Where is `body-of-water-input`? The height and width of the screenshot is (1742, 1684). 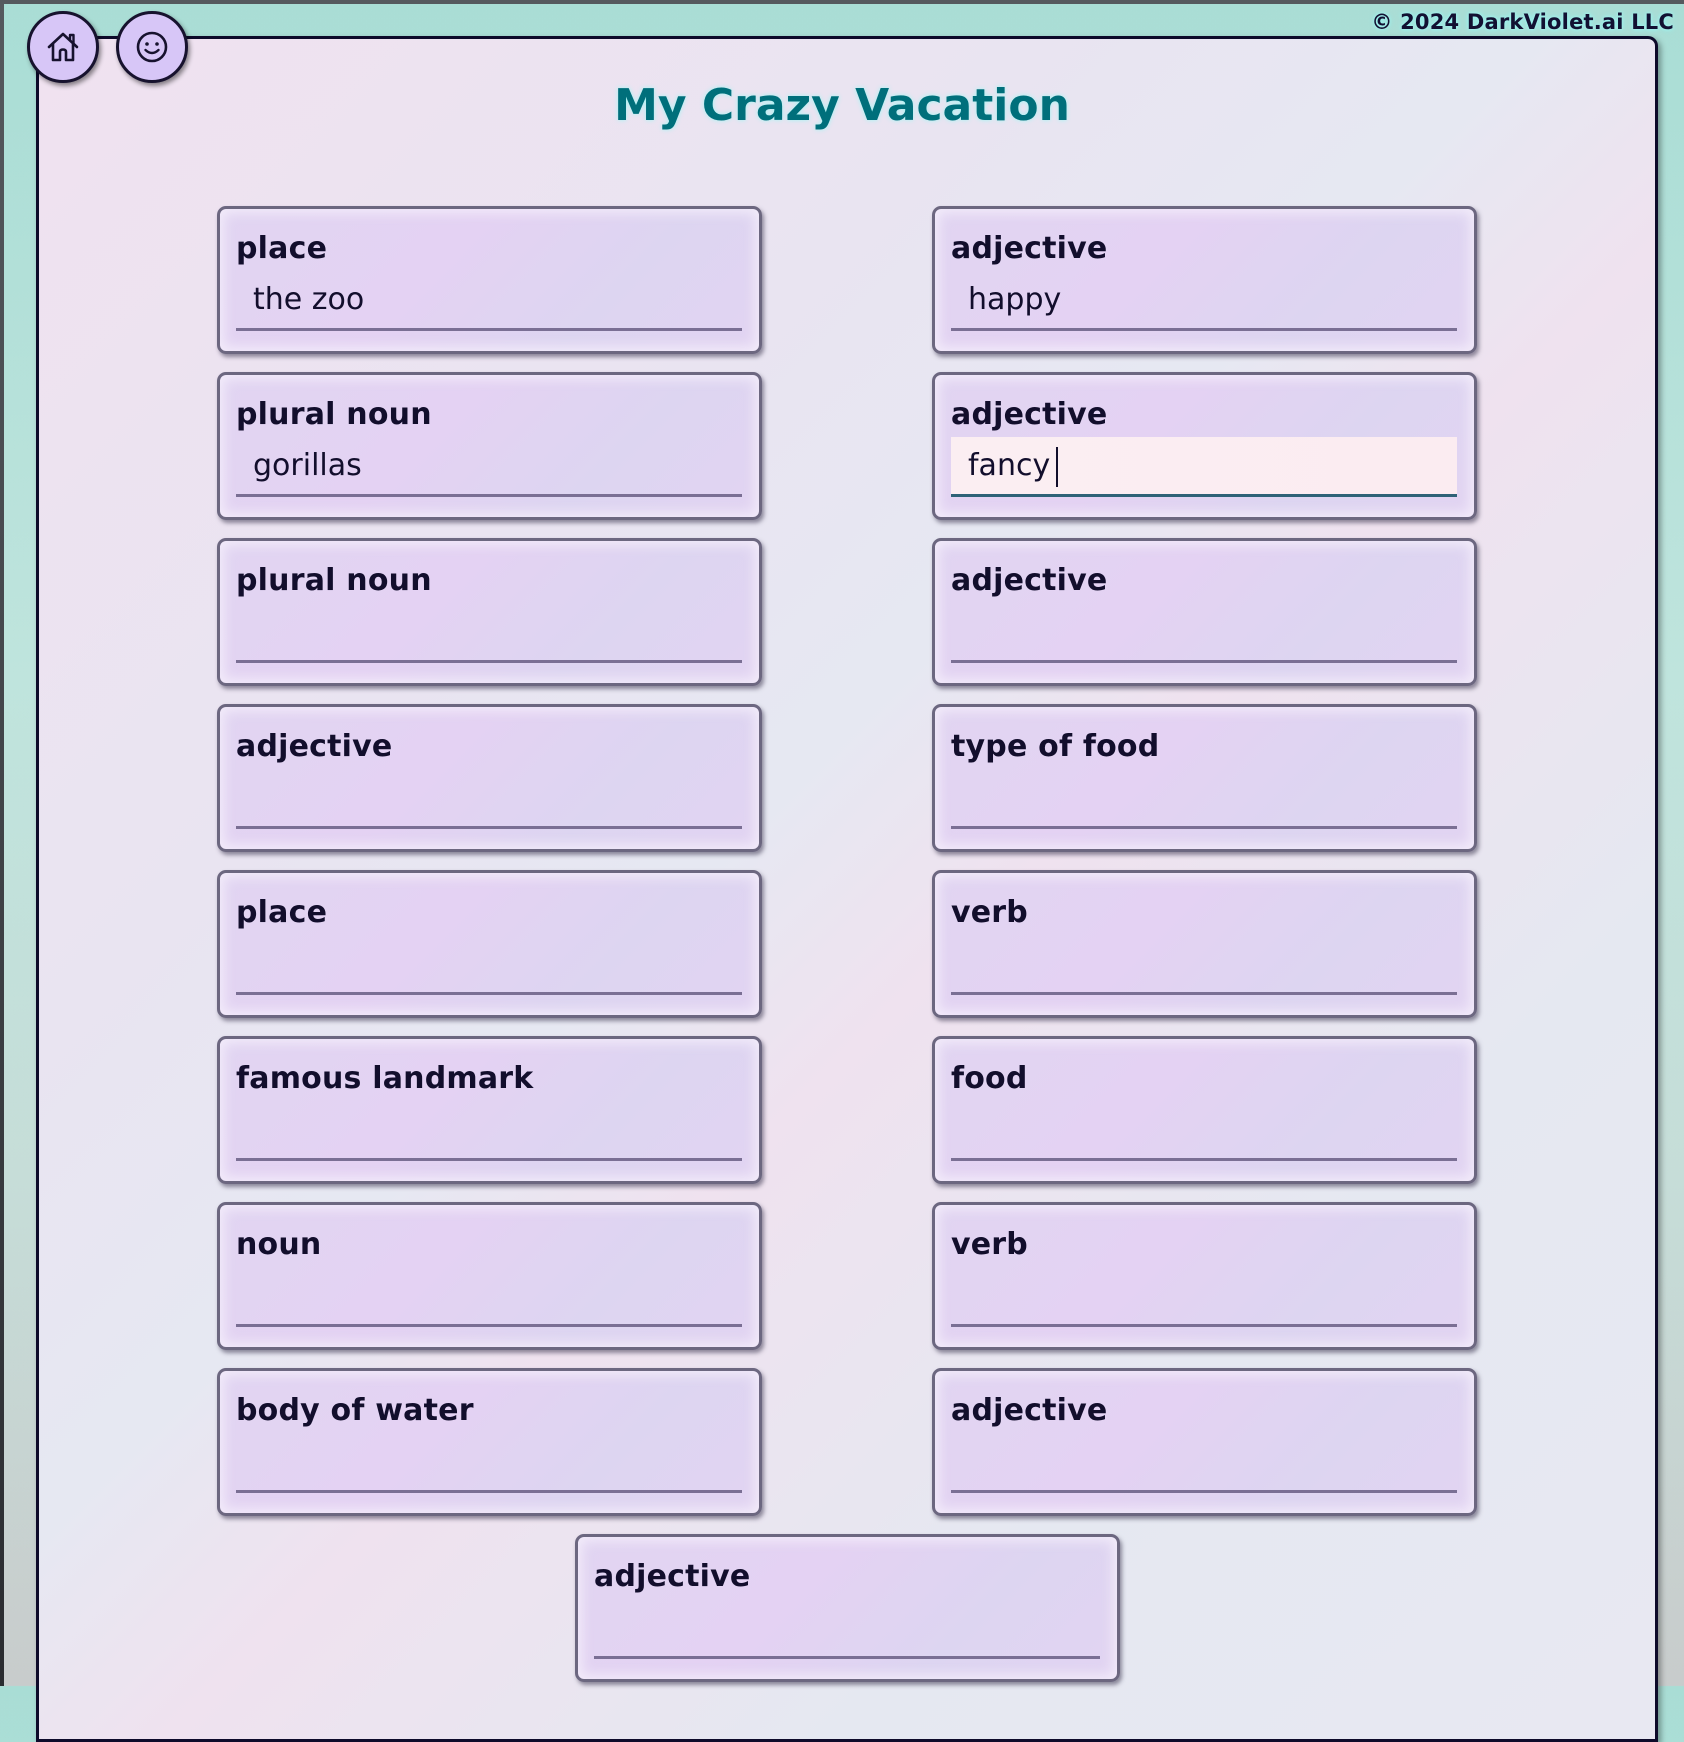 body-of-water-input is located at coordinates (489, 1463).